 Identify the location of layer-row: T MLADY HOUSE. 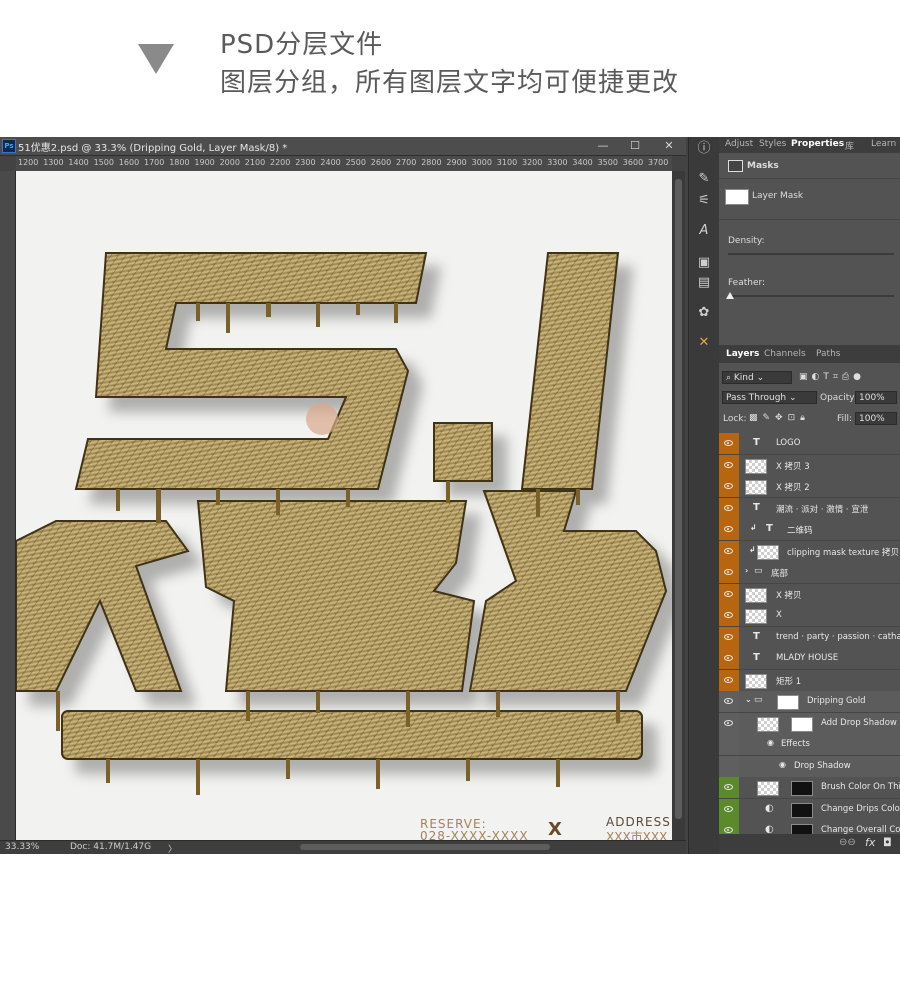
(809, 659).